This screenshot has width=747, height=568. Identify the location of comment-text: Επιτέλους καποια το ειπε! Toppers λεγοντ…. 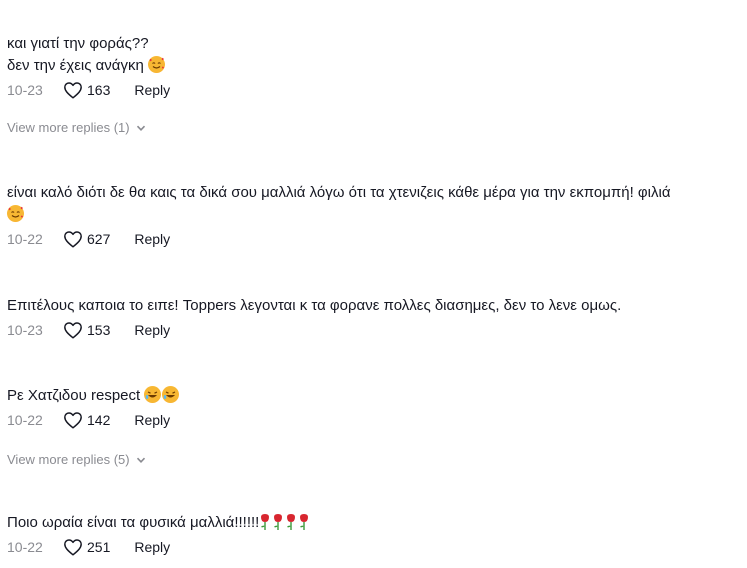
(314, 305).